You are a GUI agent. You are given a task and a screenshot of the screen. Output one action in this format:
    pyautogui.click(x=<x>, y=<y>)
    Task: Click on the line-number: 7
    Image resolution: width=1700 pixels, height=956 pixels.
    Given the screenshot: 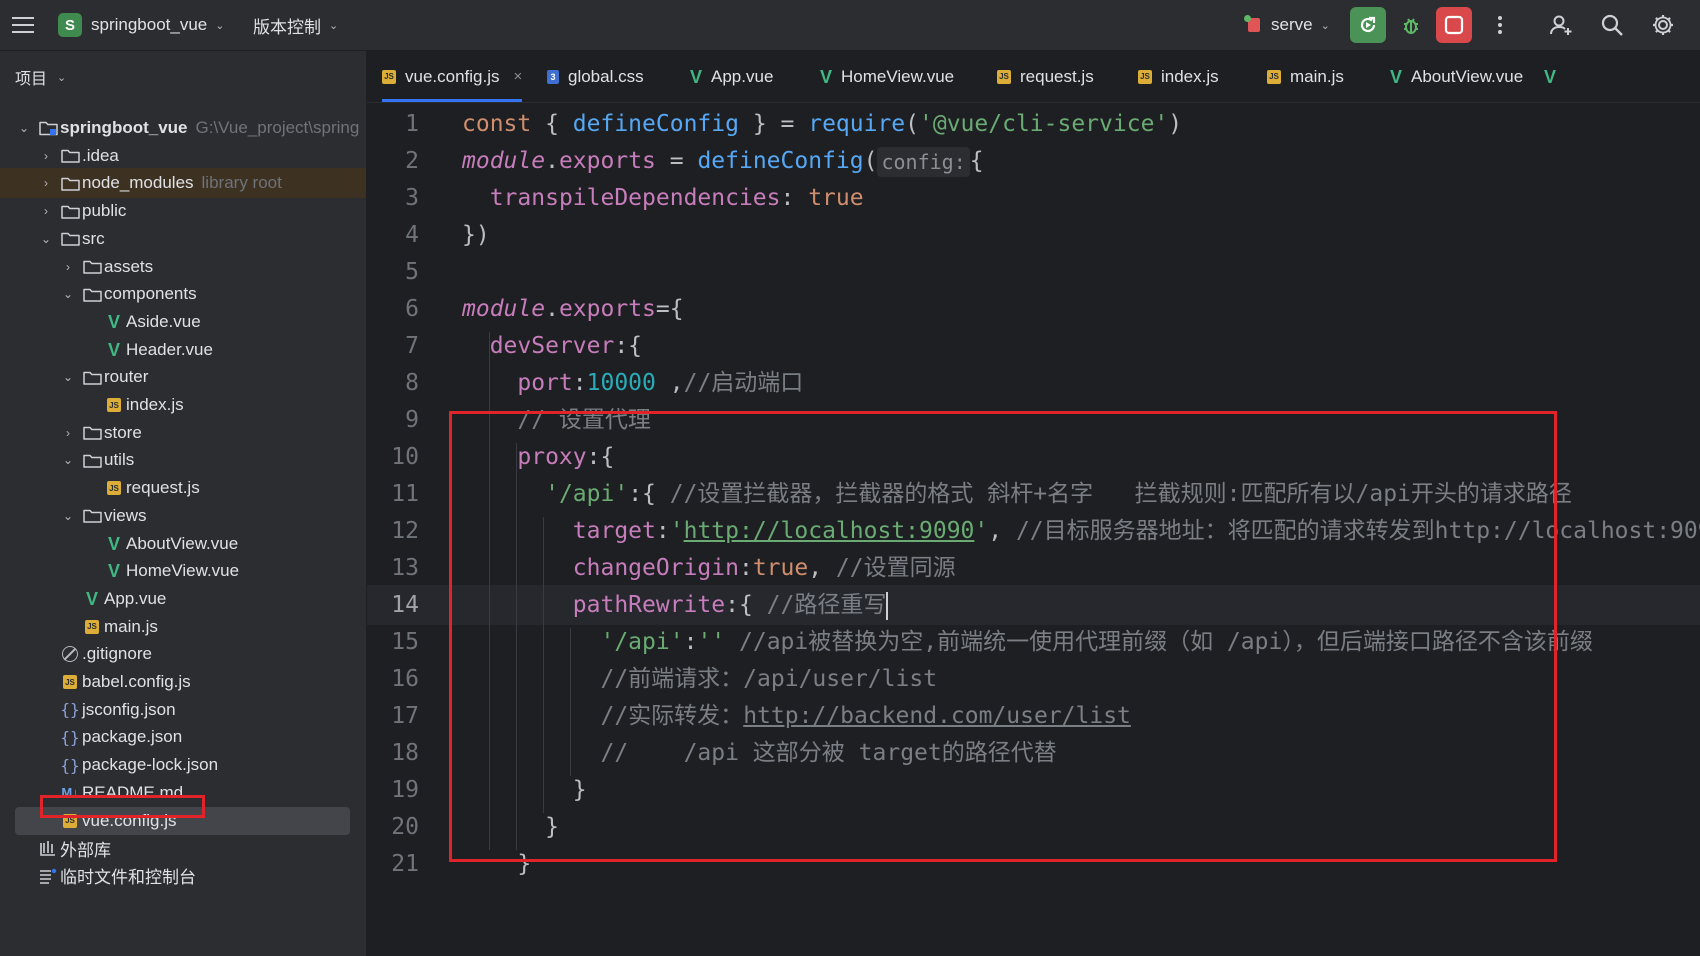 What is the action you would take?
    pyautogui.click(x=393, y=346)
    